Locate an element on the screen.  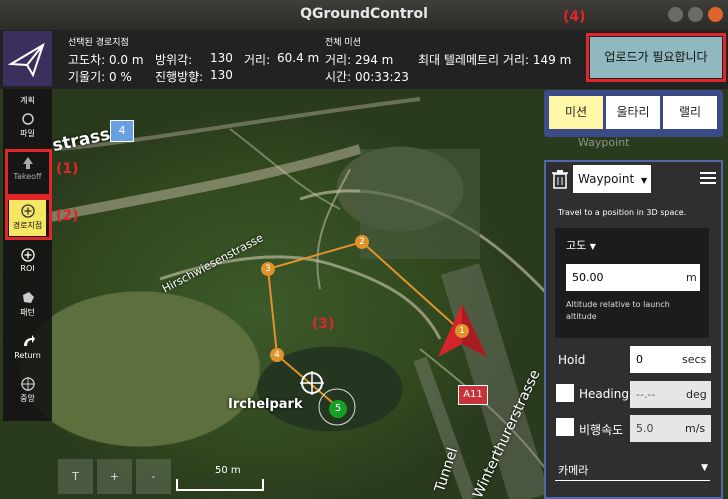
map-scale-bar is located at coordinates (220, 485).